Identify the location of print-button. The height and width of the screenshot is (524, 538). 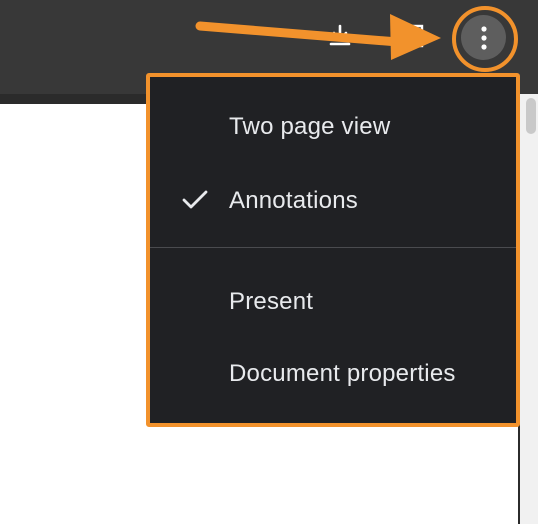
(416, 36).